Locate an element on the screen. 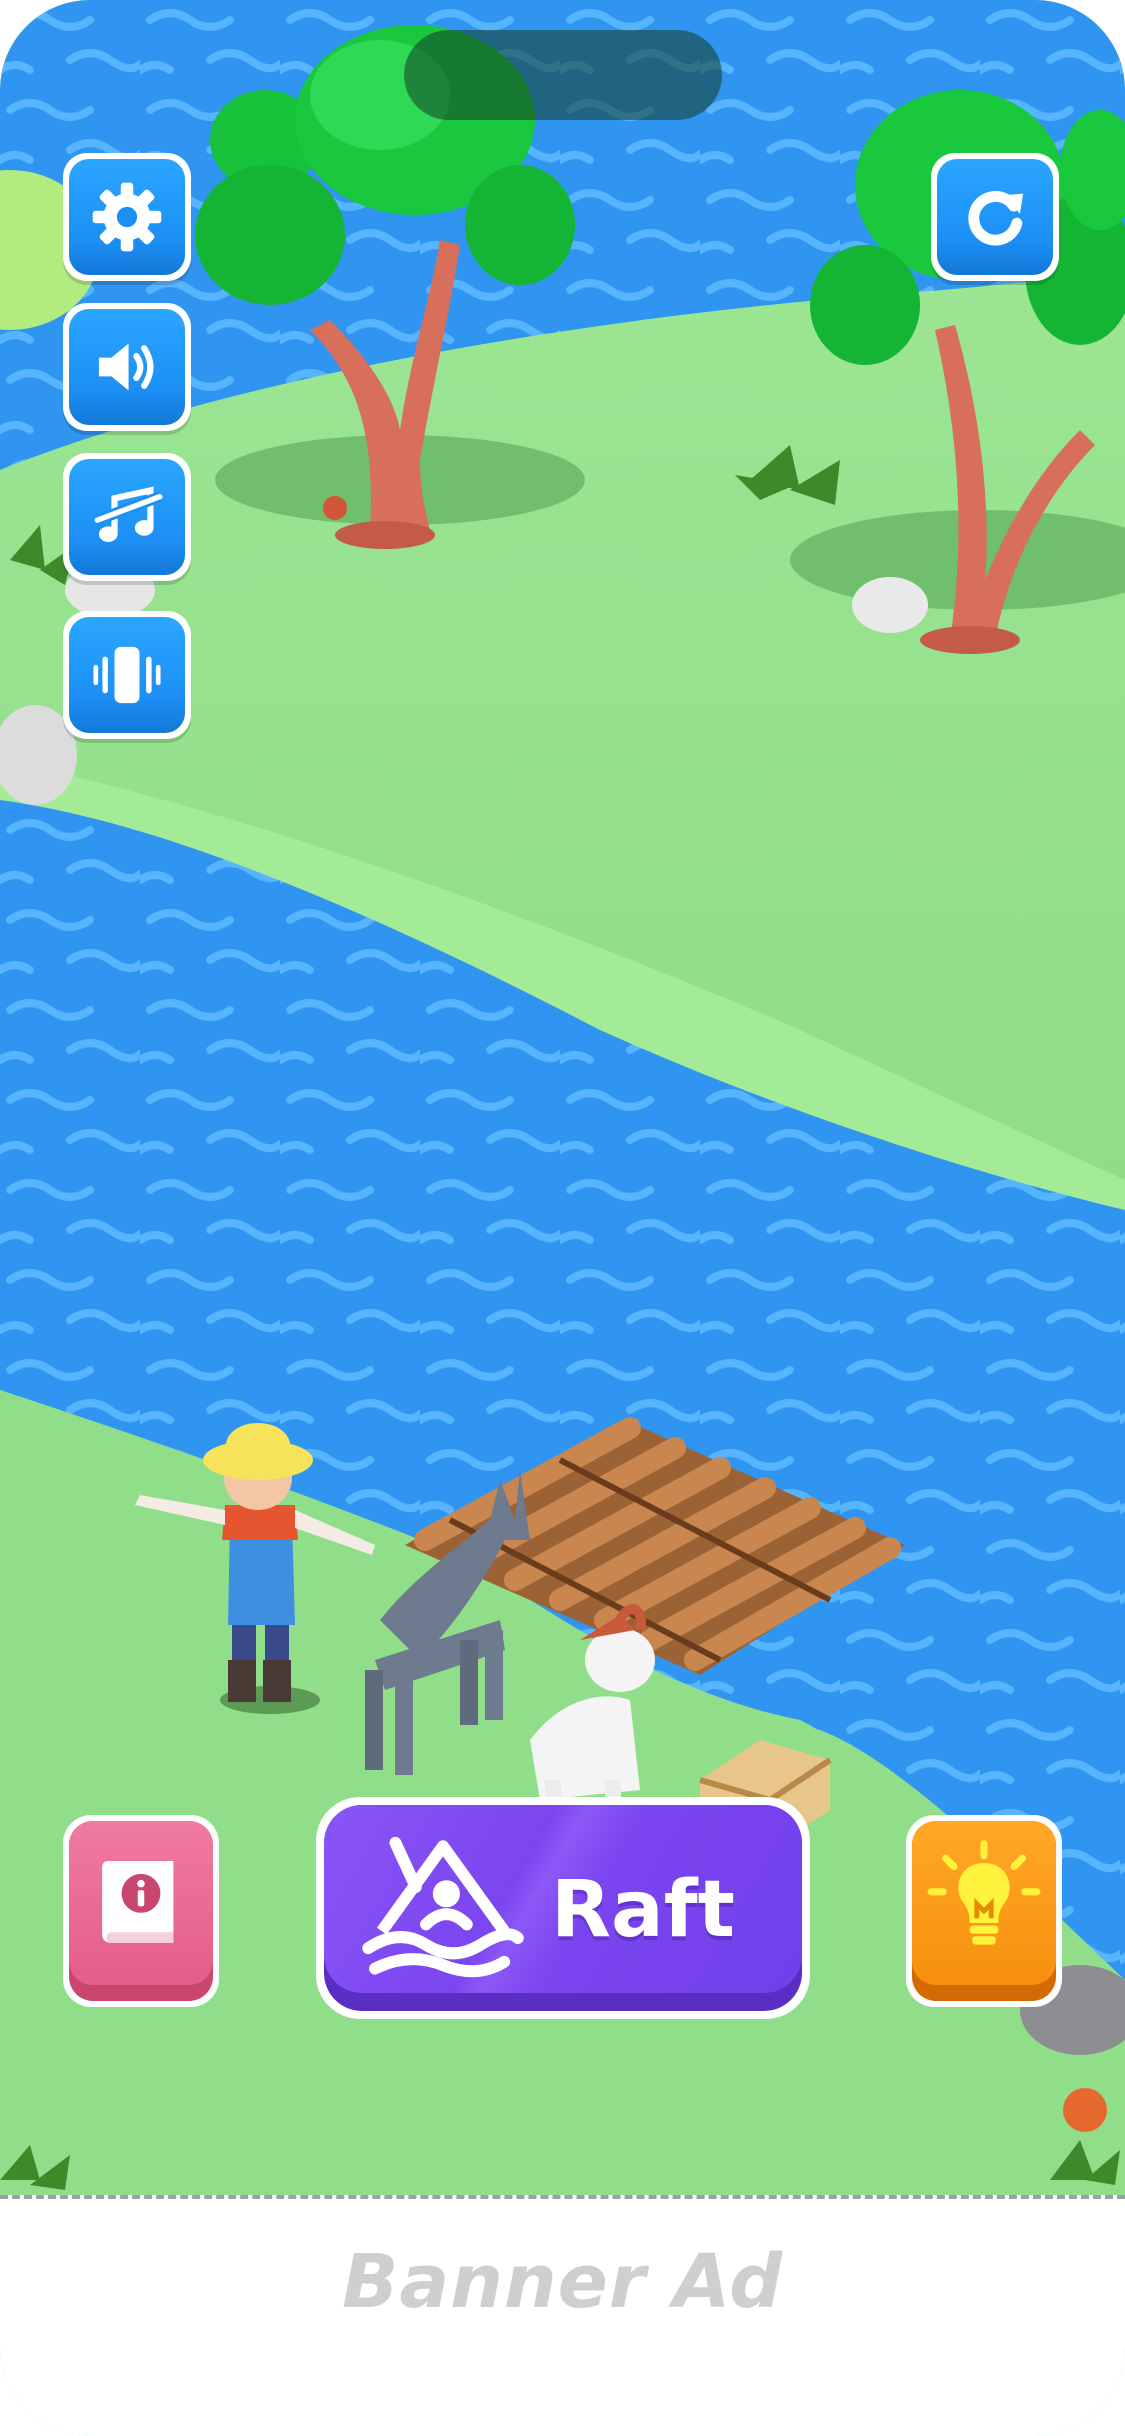 The image size is (1125, 2436). raft-button: Raft is located at coordinates (563, 1908).